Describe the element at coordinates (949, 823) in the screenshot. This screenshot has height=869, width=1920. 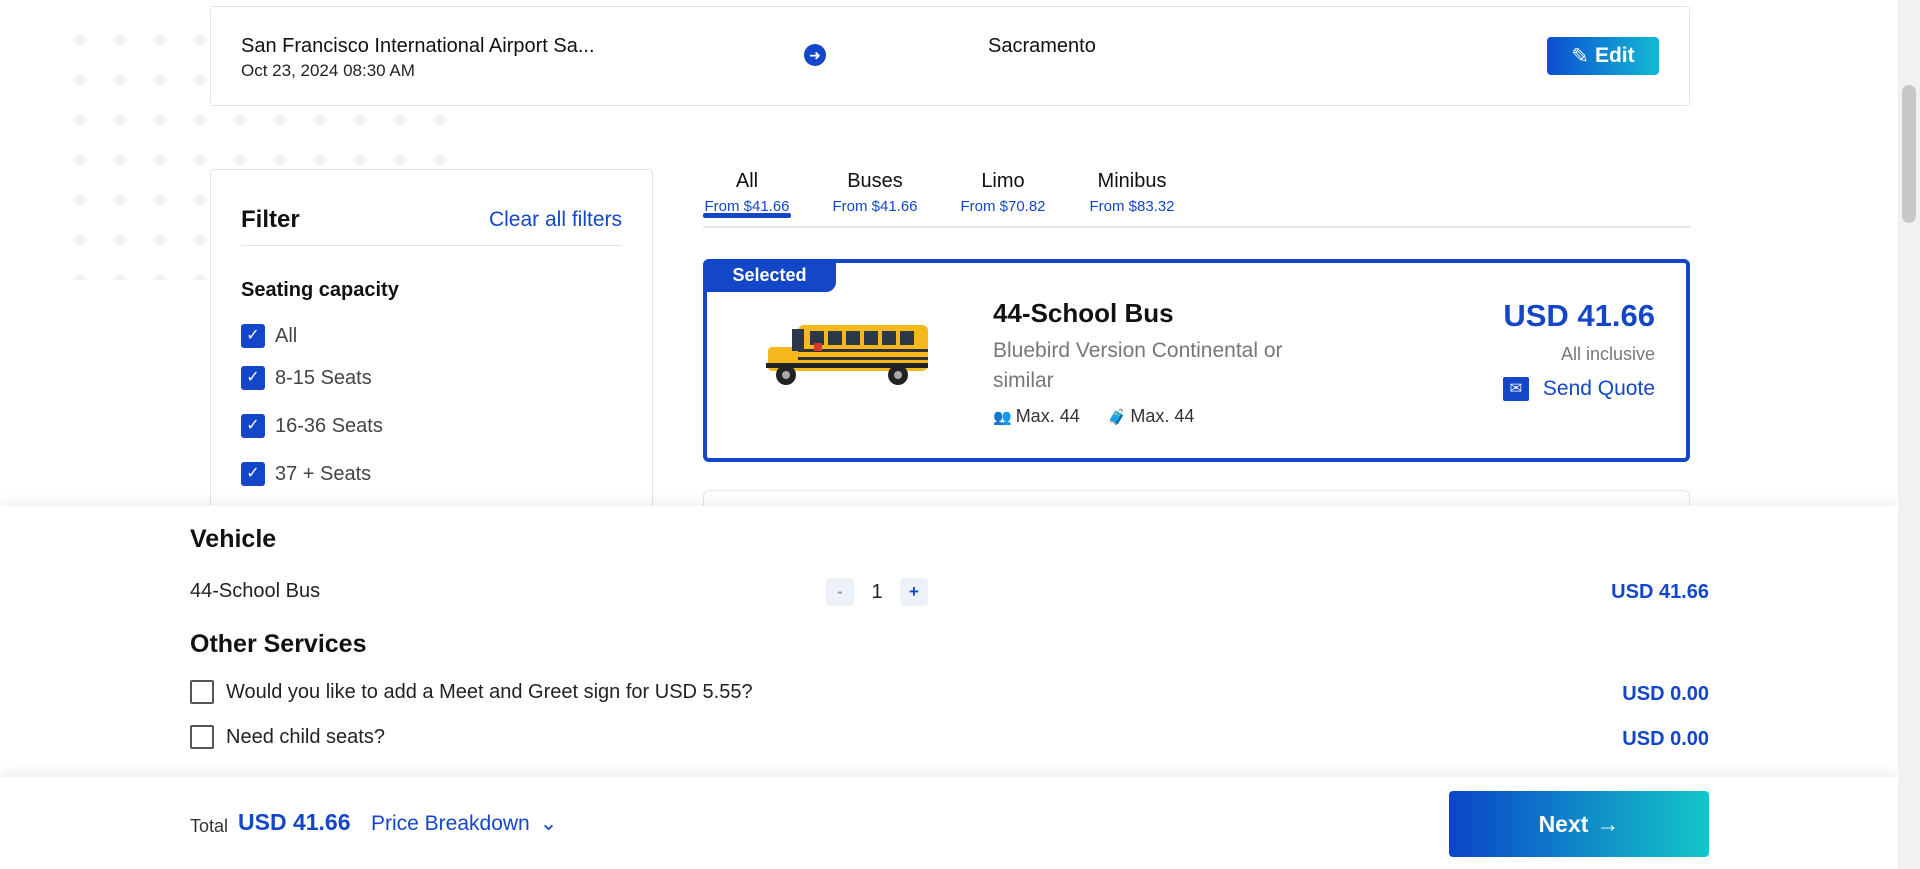
I see `checkout-footer: Total USD 41.66 Price Breakdown ⌄ Next →` at that location.